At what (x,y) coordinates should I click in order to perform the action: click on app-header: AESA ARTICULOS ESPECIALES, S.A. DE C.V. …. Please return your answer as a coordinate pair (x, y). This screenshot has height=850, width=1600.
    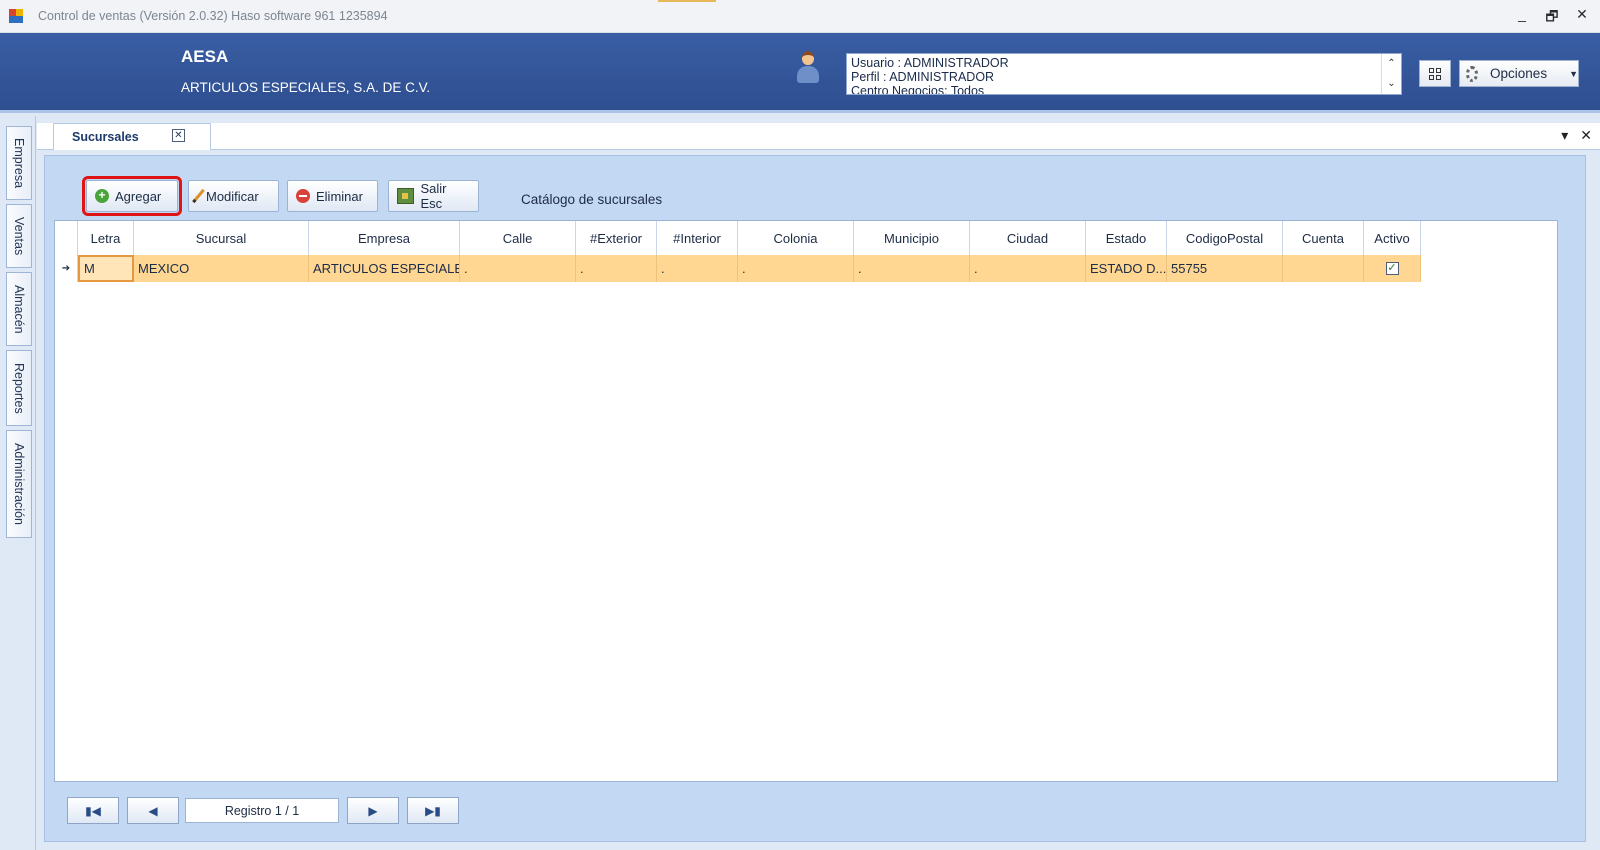
    Looking at the image, I should click on (800, 73).